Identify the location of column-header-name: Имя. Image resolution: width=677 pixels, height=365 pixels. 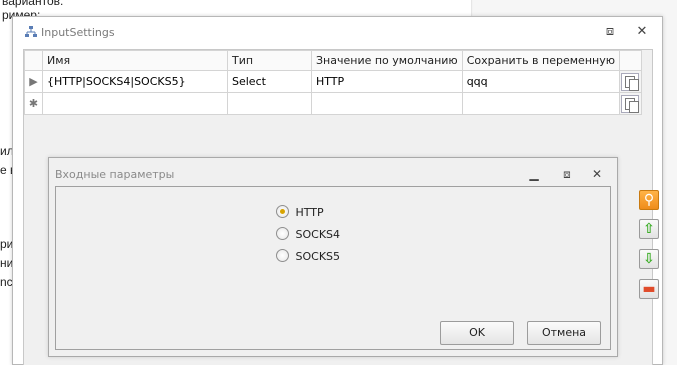
(135, 60).